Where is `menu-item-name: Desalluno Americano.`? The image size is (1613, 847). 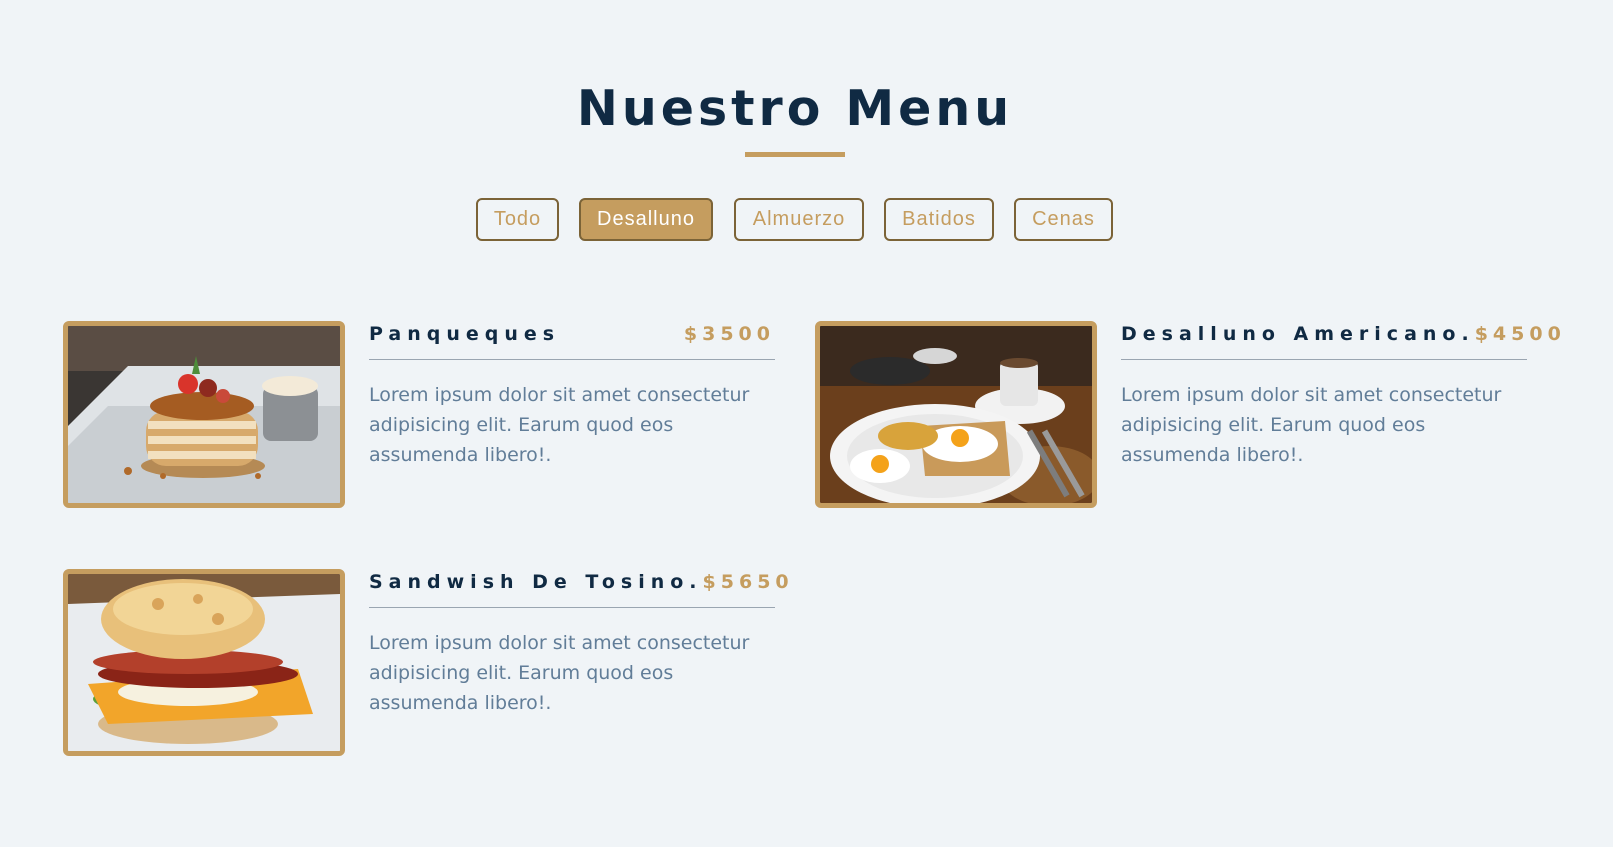 menu-item-name: Desalluno Americano. is located at coordinates (1298, 334).